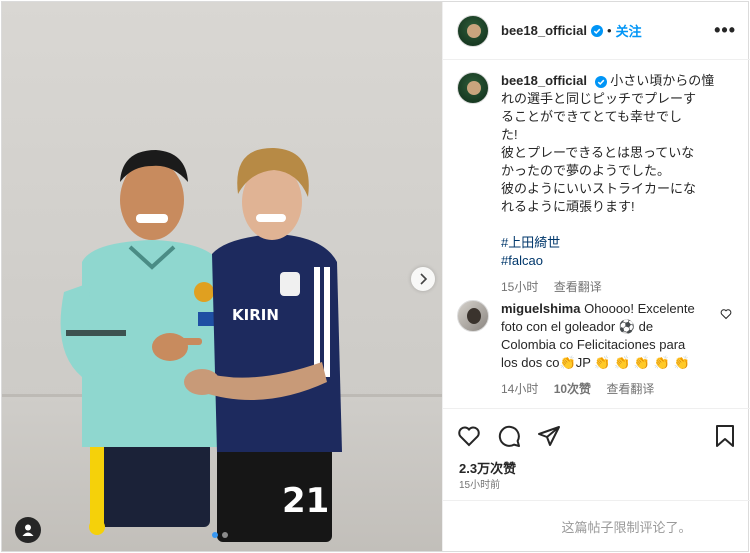 This screenshot has height=553, width=750. Describe the element at coordinates (220, 535) in the screenshot. I see `carousel-indicator` at that location.